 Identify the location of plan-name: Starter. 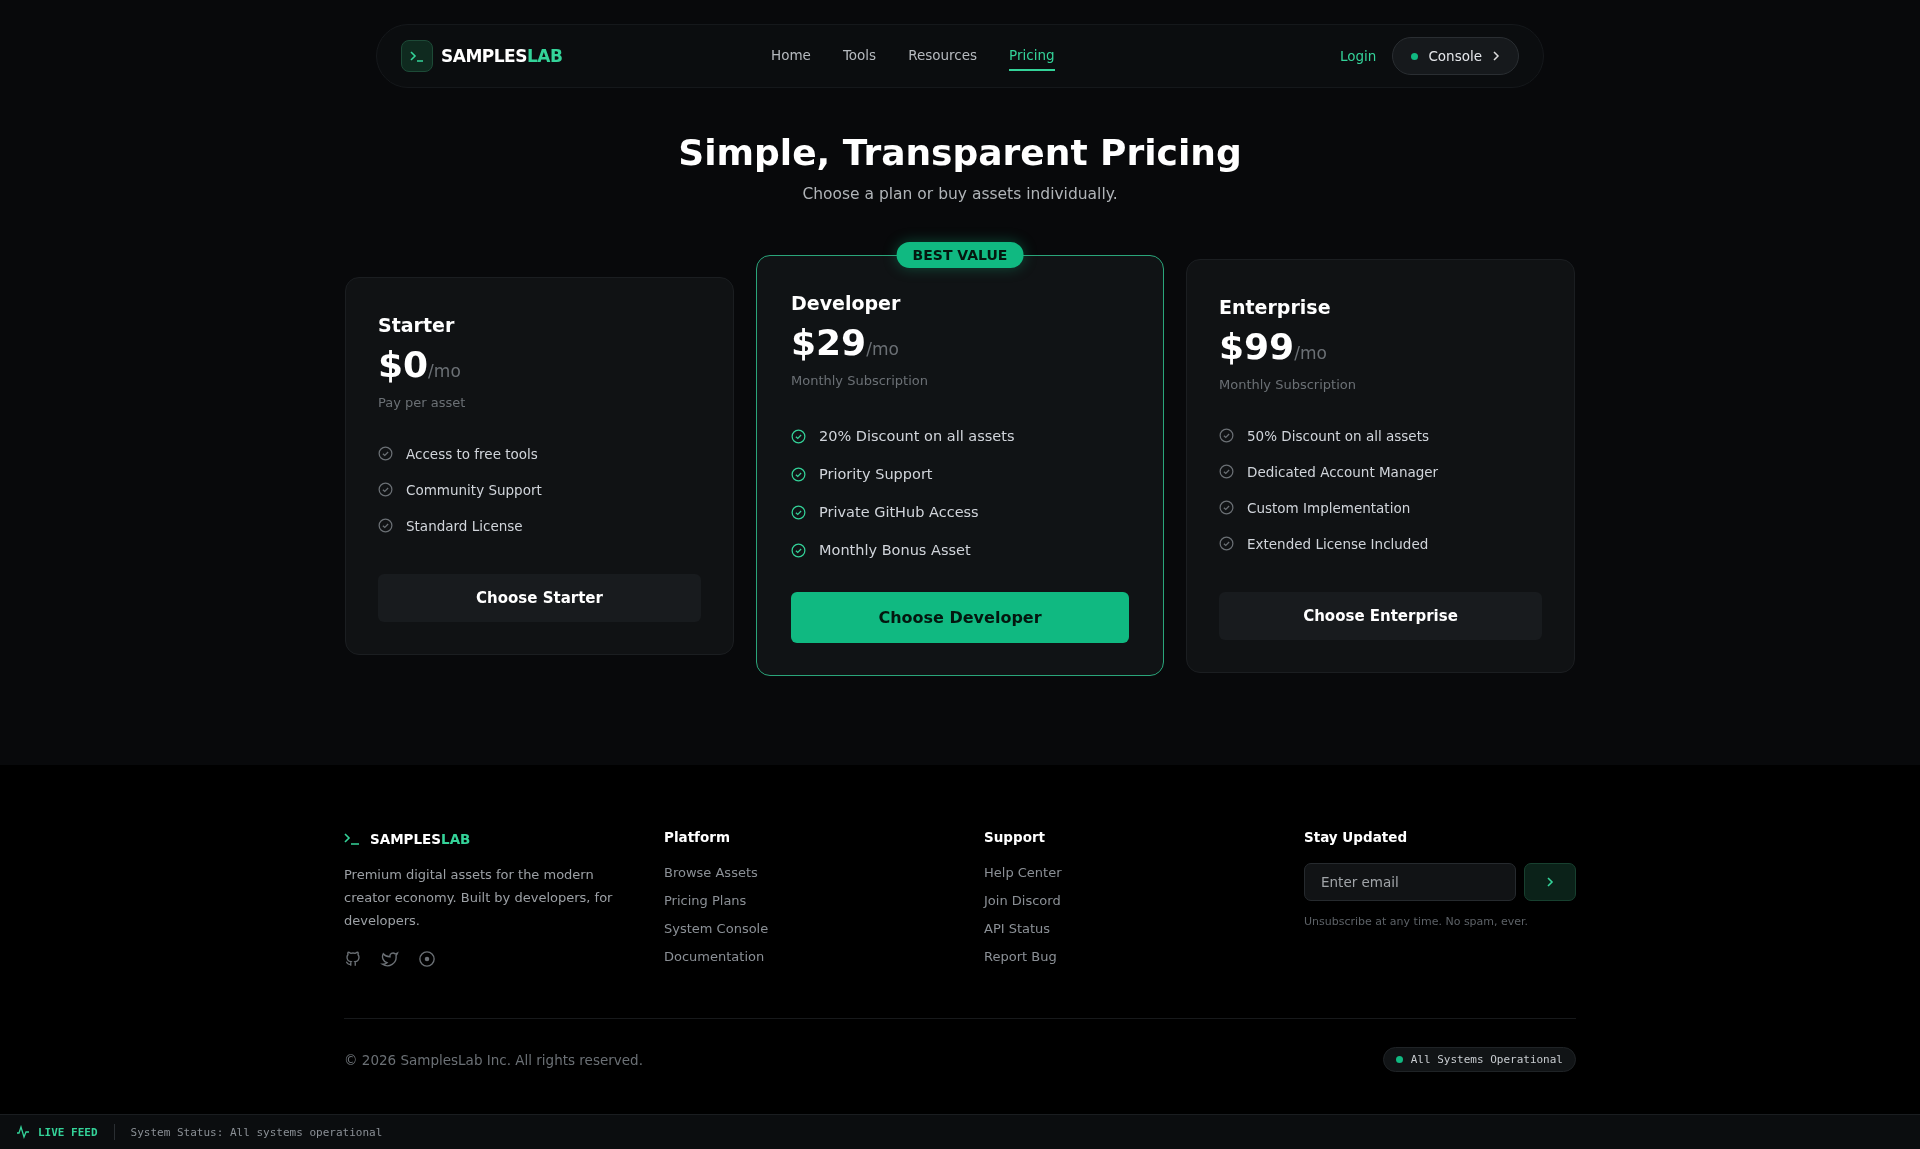
(417, 324).